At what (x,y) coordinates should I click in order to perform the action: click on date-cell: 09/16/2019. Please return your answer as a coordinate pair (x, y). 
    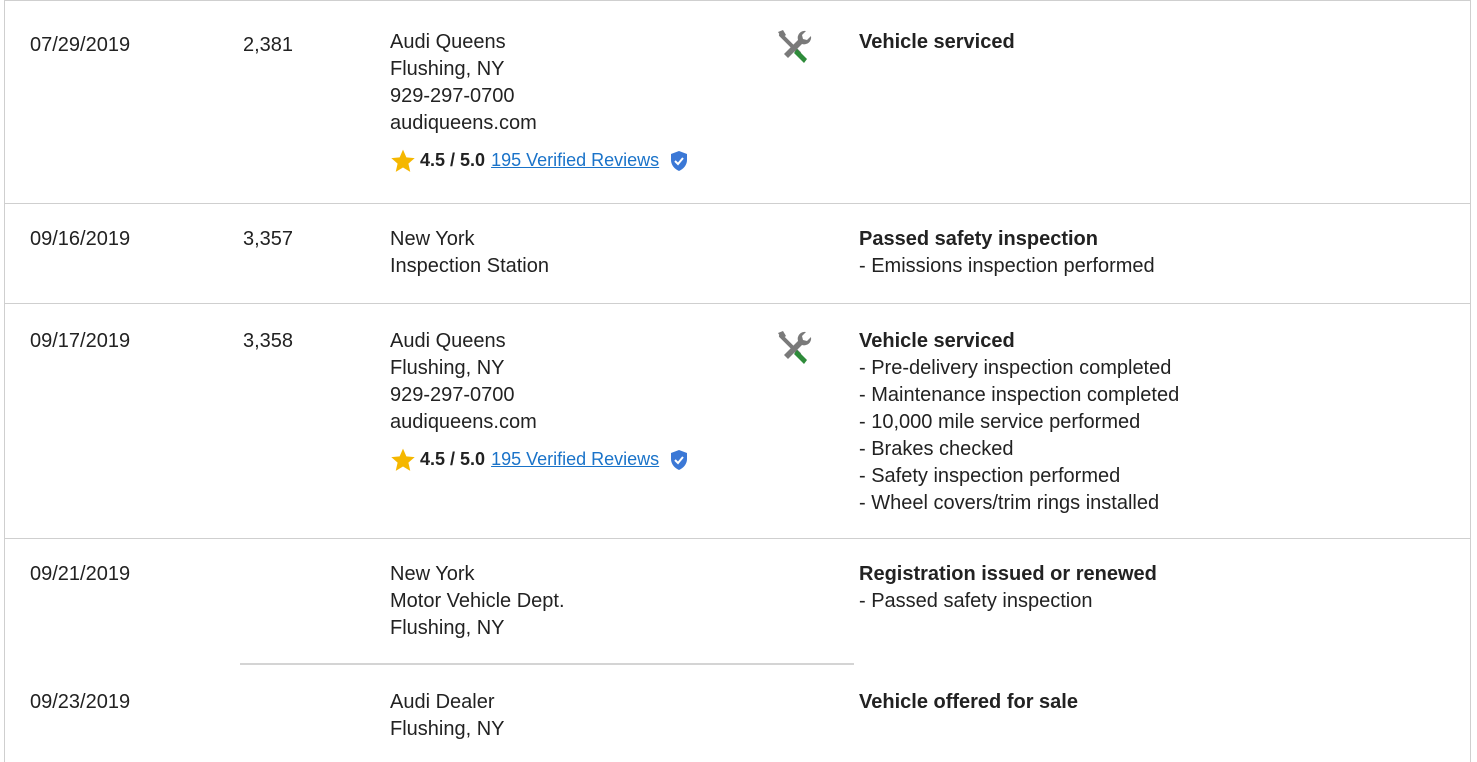
    Looking at the image, I should click on (80, 239).